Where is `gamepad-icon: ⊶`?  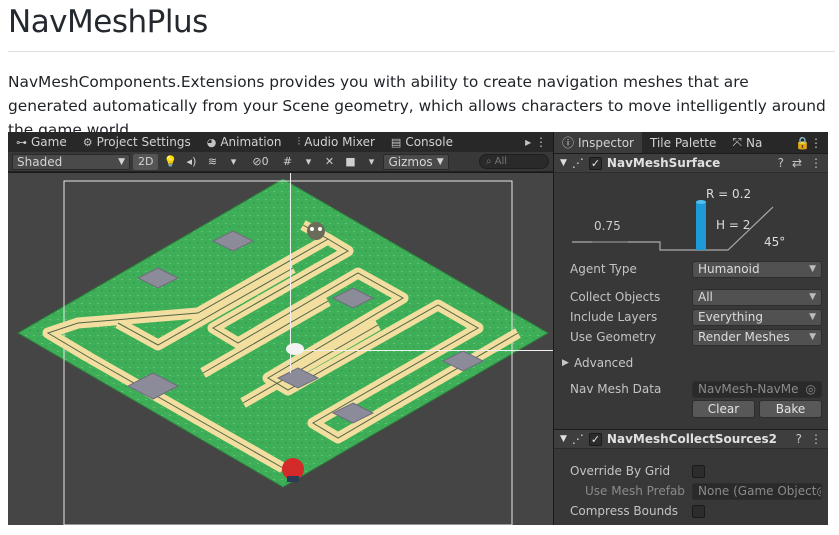
gamepad-icon: ⊶ is located at coordinates (21, 142).